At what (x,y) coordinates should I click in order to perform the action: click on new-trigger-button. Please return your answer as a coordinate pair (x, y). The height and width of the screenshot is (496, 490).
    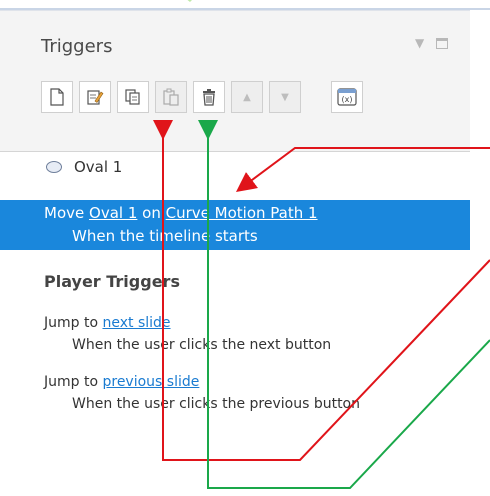
    Looking at the image, I should click on (57, 97).